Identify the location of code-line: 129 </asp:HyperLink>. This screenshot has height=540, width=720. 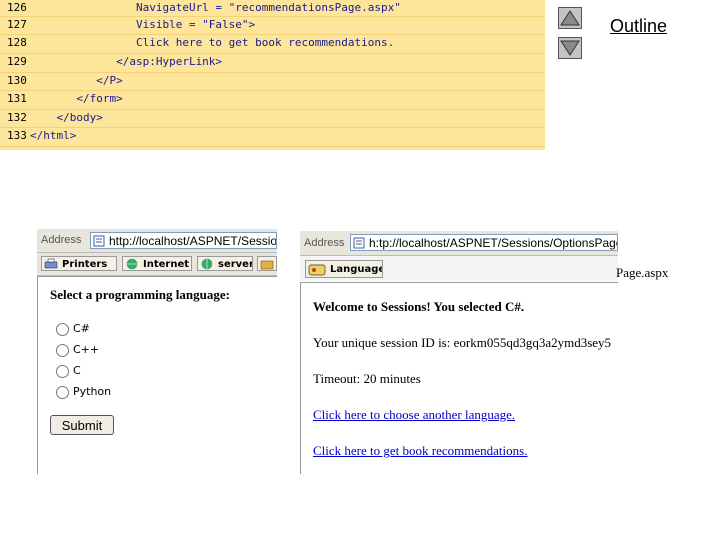
(272, 62).